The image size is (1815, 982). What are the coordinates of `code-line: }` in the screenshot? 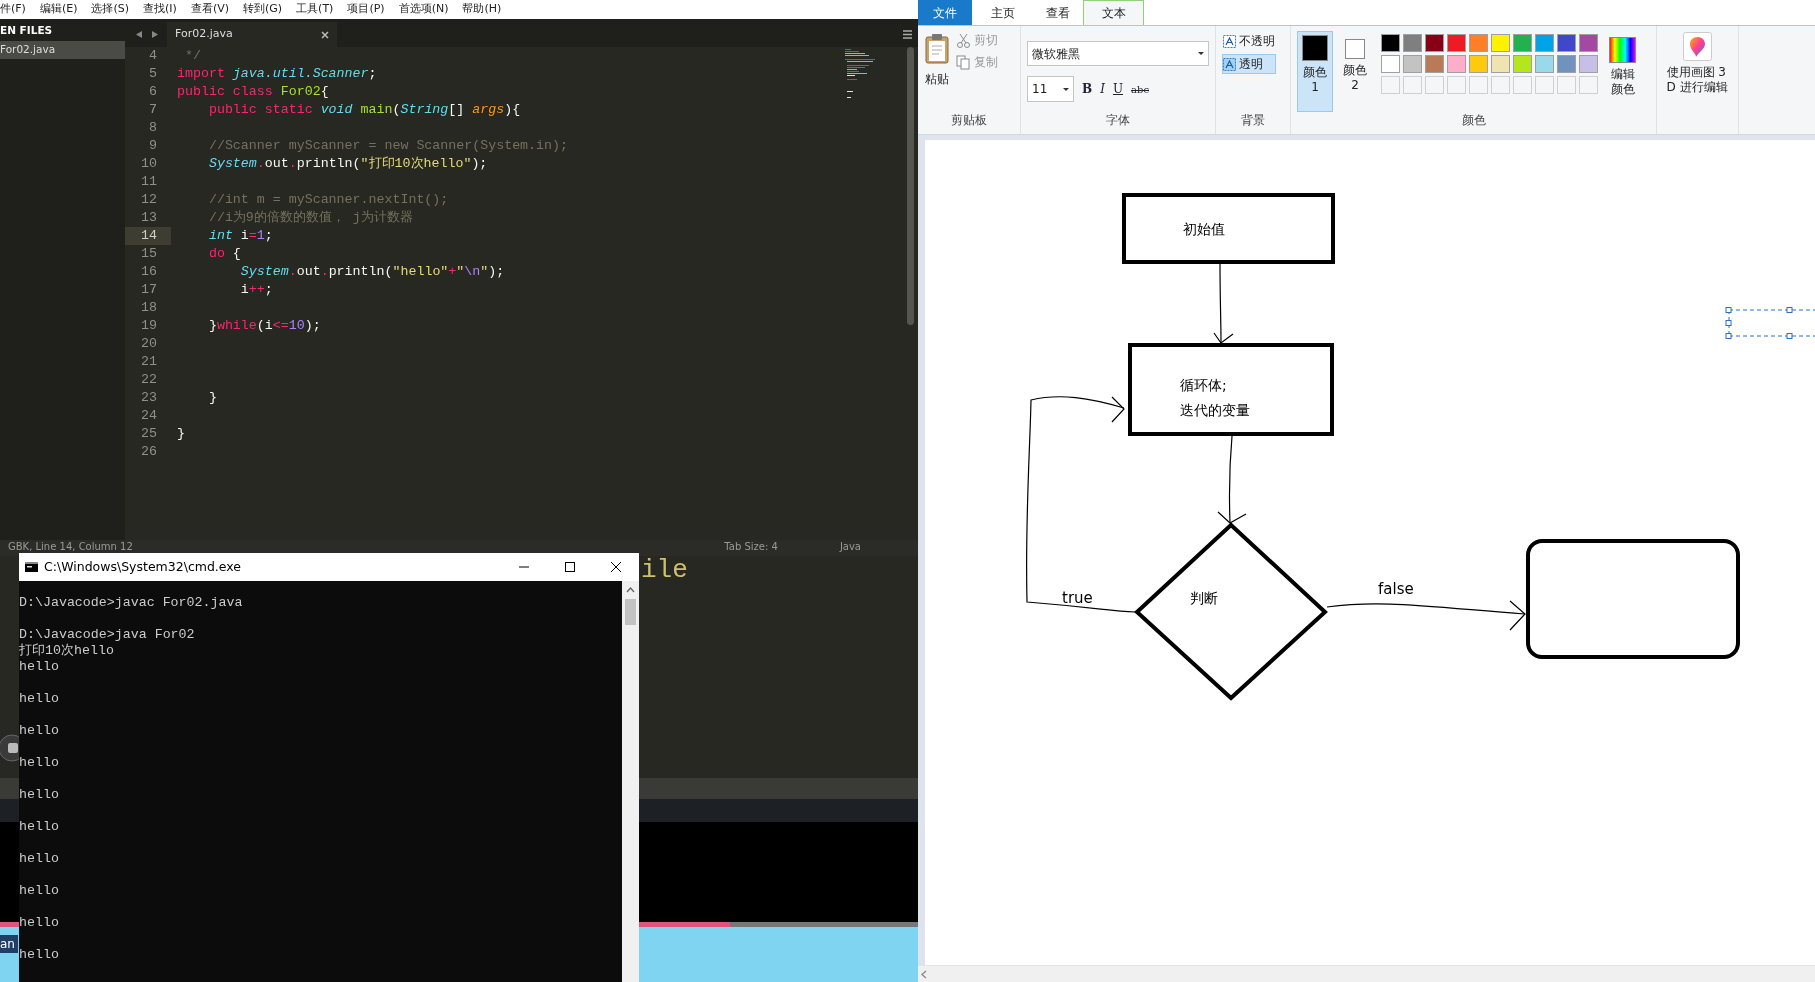 It's located at (212, 397).